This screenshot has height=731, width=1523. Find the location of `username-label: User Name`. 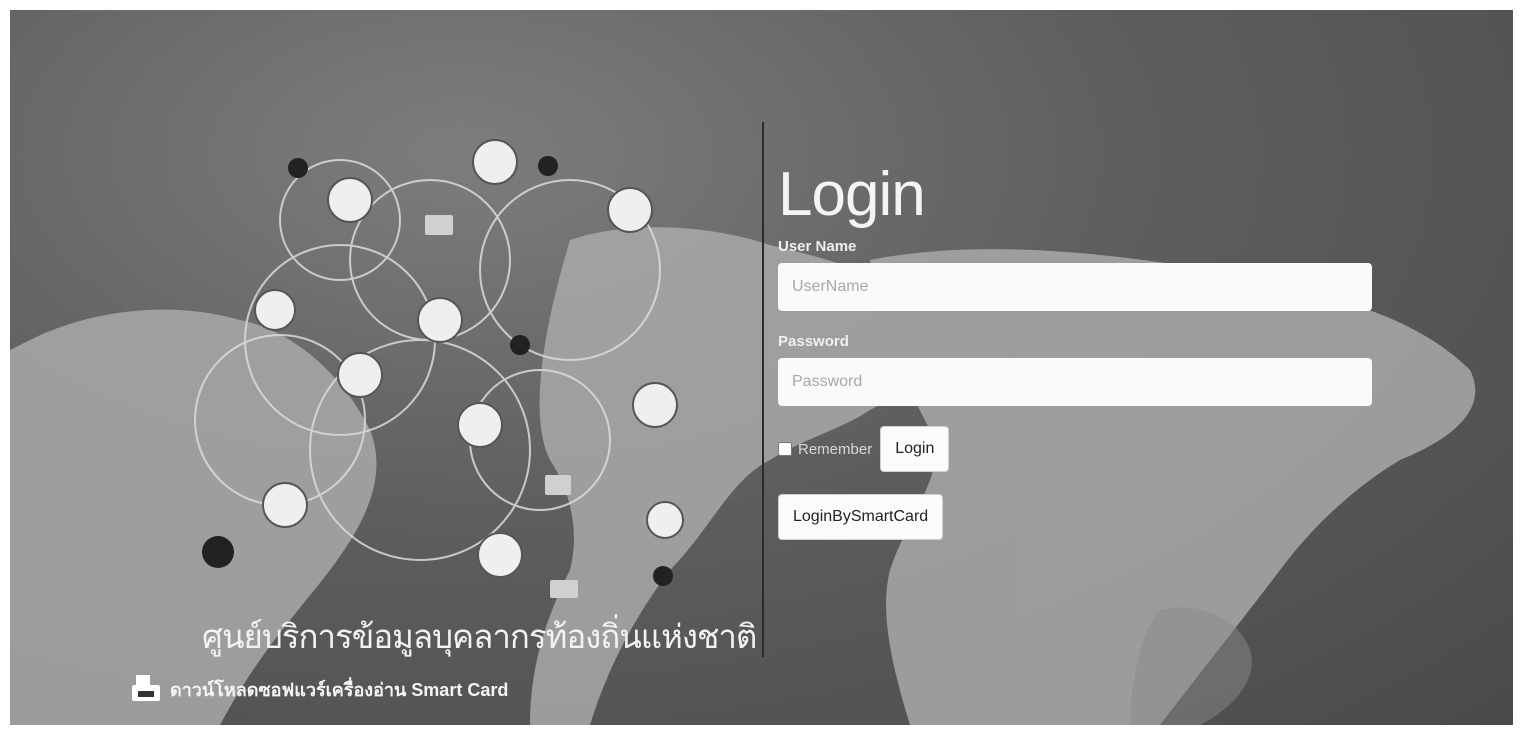

username-label: User Name is located at coordinates (817, 246).